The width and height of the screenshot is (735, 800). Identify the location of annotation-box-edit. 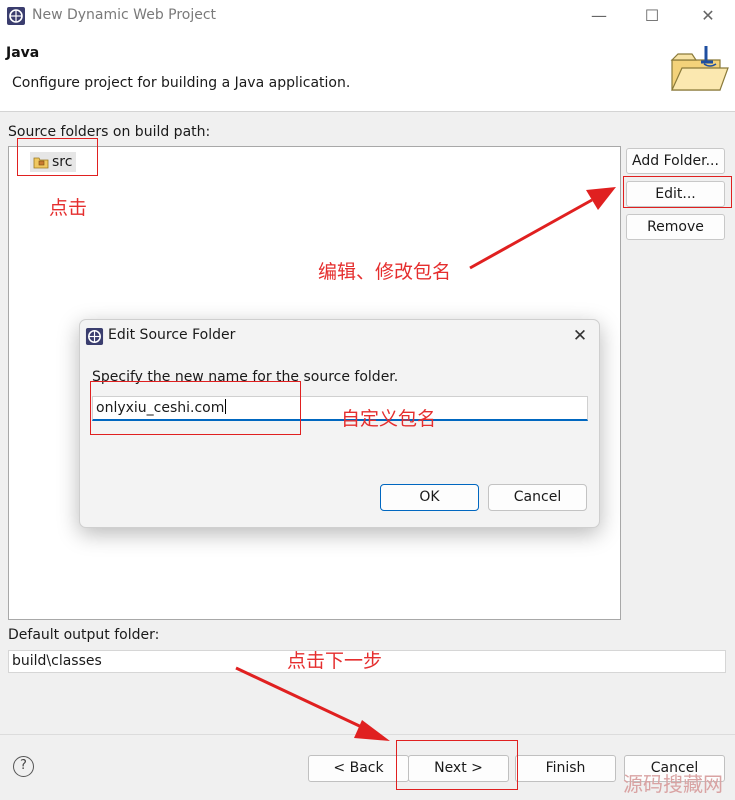
(677, 192).